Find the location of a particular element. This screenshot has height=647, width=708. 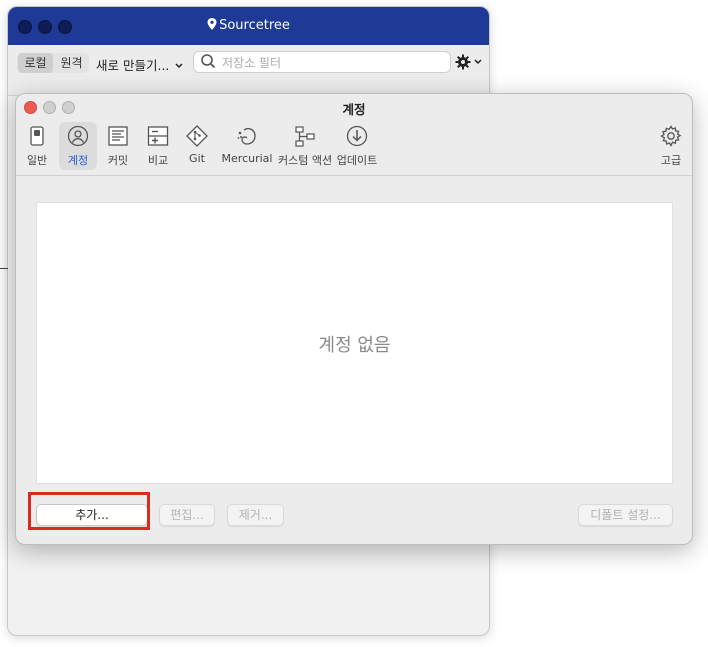

tab-custom-actions: 커스텀 액션 is located at coordinates (305, 146).